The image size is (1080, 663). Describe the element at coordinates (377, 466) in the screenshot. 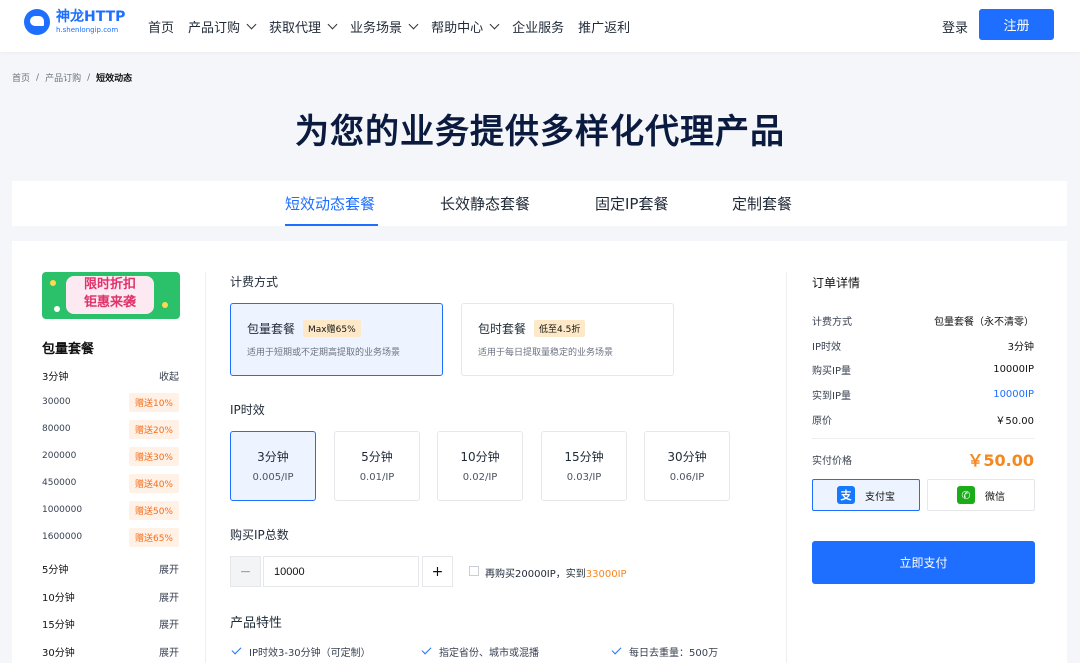

I see `ip-duration-5min: 5分钟 0.01/IP` at that location.